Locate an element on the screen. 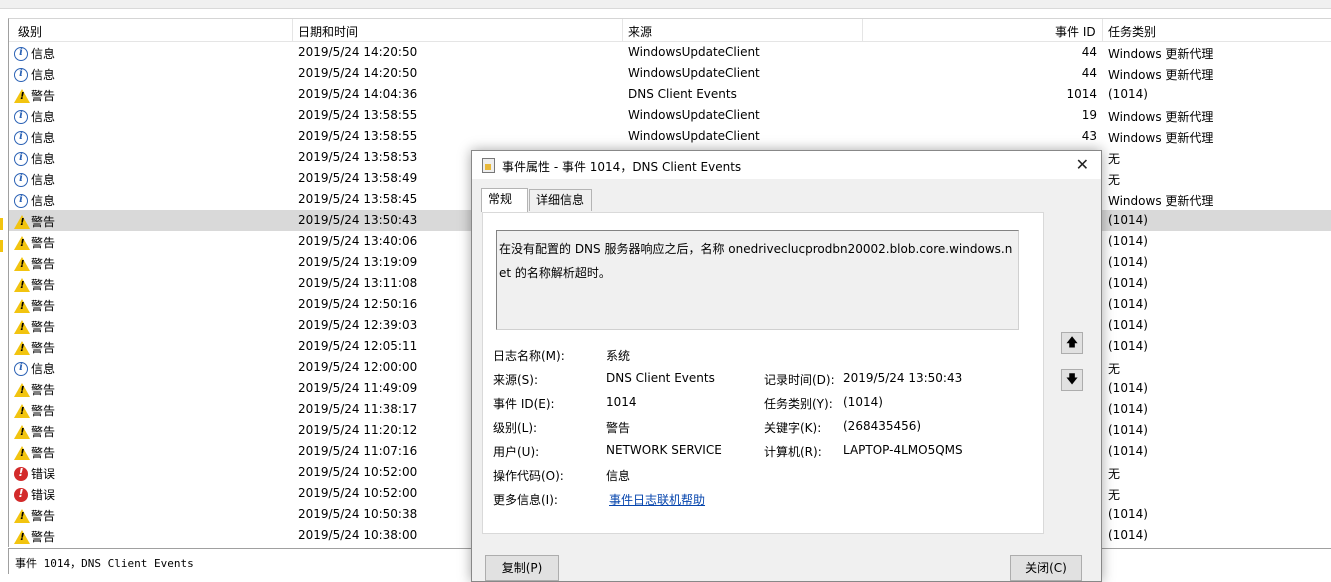 This screenshot has width=1331, height=582. top-toolbar-strip is located at coordinates (665, 4).